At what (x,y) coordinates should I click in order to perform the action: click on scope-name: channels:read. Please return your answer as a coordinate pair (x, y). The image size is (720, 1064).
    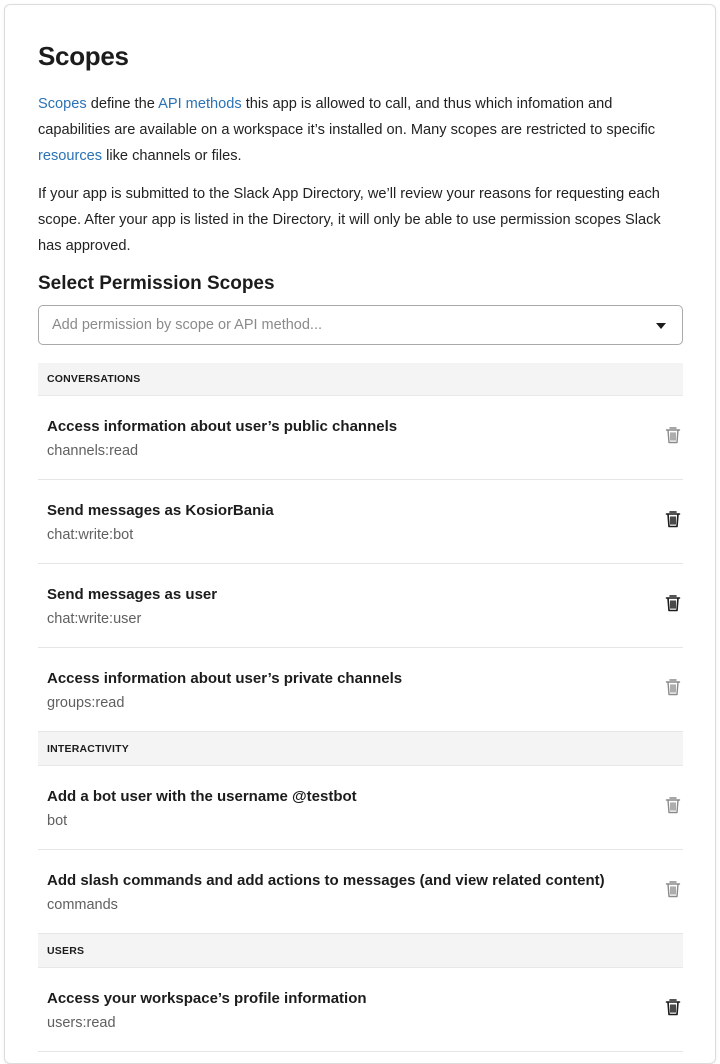
    Looking at the image, I should click on (93, 451).